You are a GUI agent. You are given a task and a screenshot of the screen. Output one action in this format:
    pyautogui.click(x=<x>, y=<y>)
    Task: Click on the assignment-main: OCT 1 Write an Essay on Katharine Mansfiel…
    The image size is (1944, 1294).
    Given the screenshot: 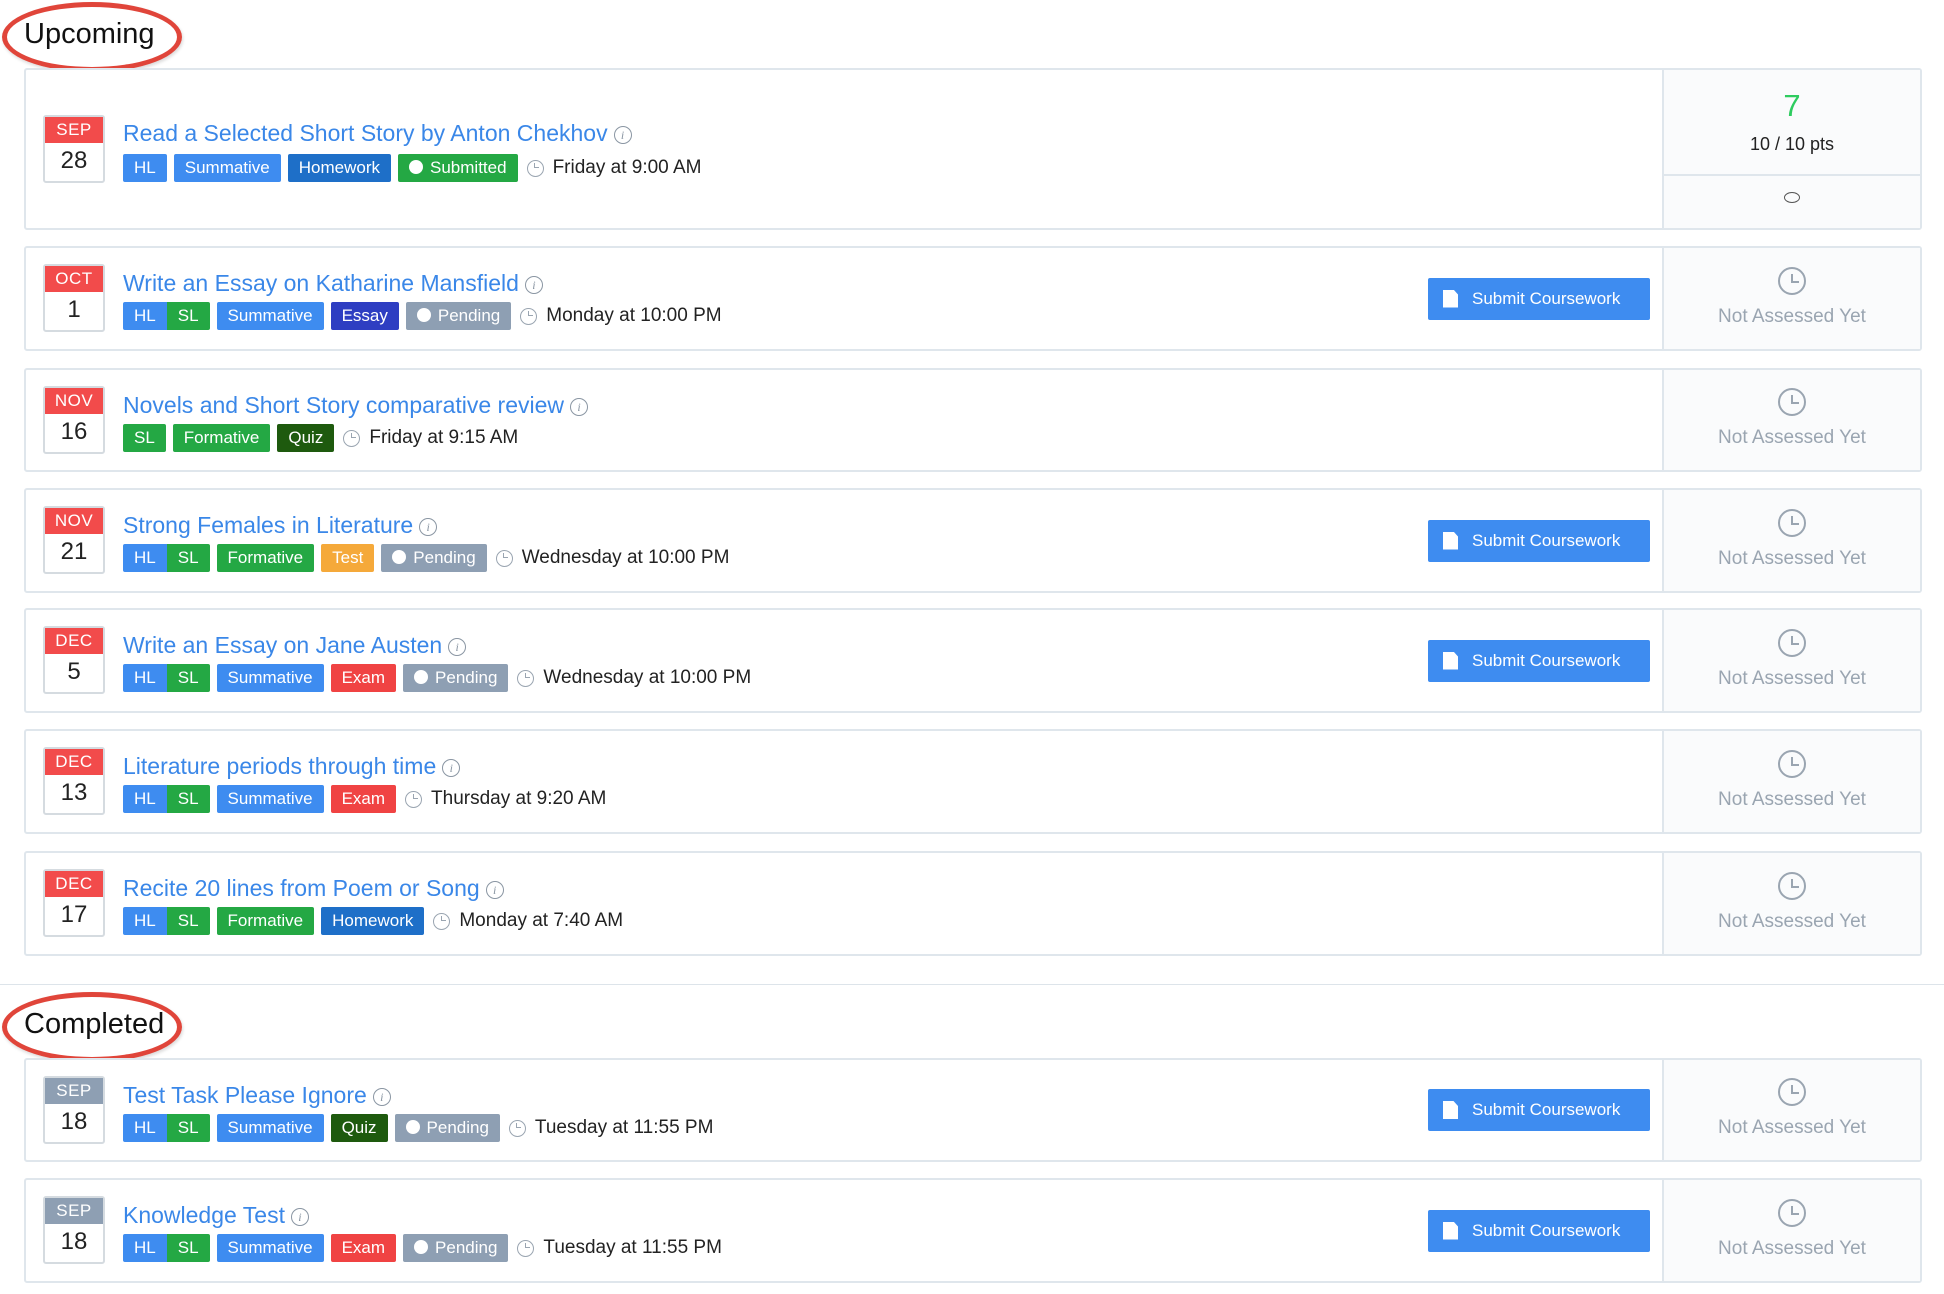 What is the action you would take?
    pyautogui.click(x=845, y=298)
    